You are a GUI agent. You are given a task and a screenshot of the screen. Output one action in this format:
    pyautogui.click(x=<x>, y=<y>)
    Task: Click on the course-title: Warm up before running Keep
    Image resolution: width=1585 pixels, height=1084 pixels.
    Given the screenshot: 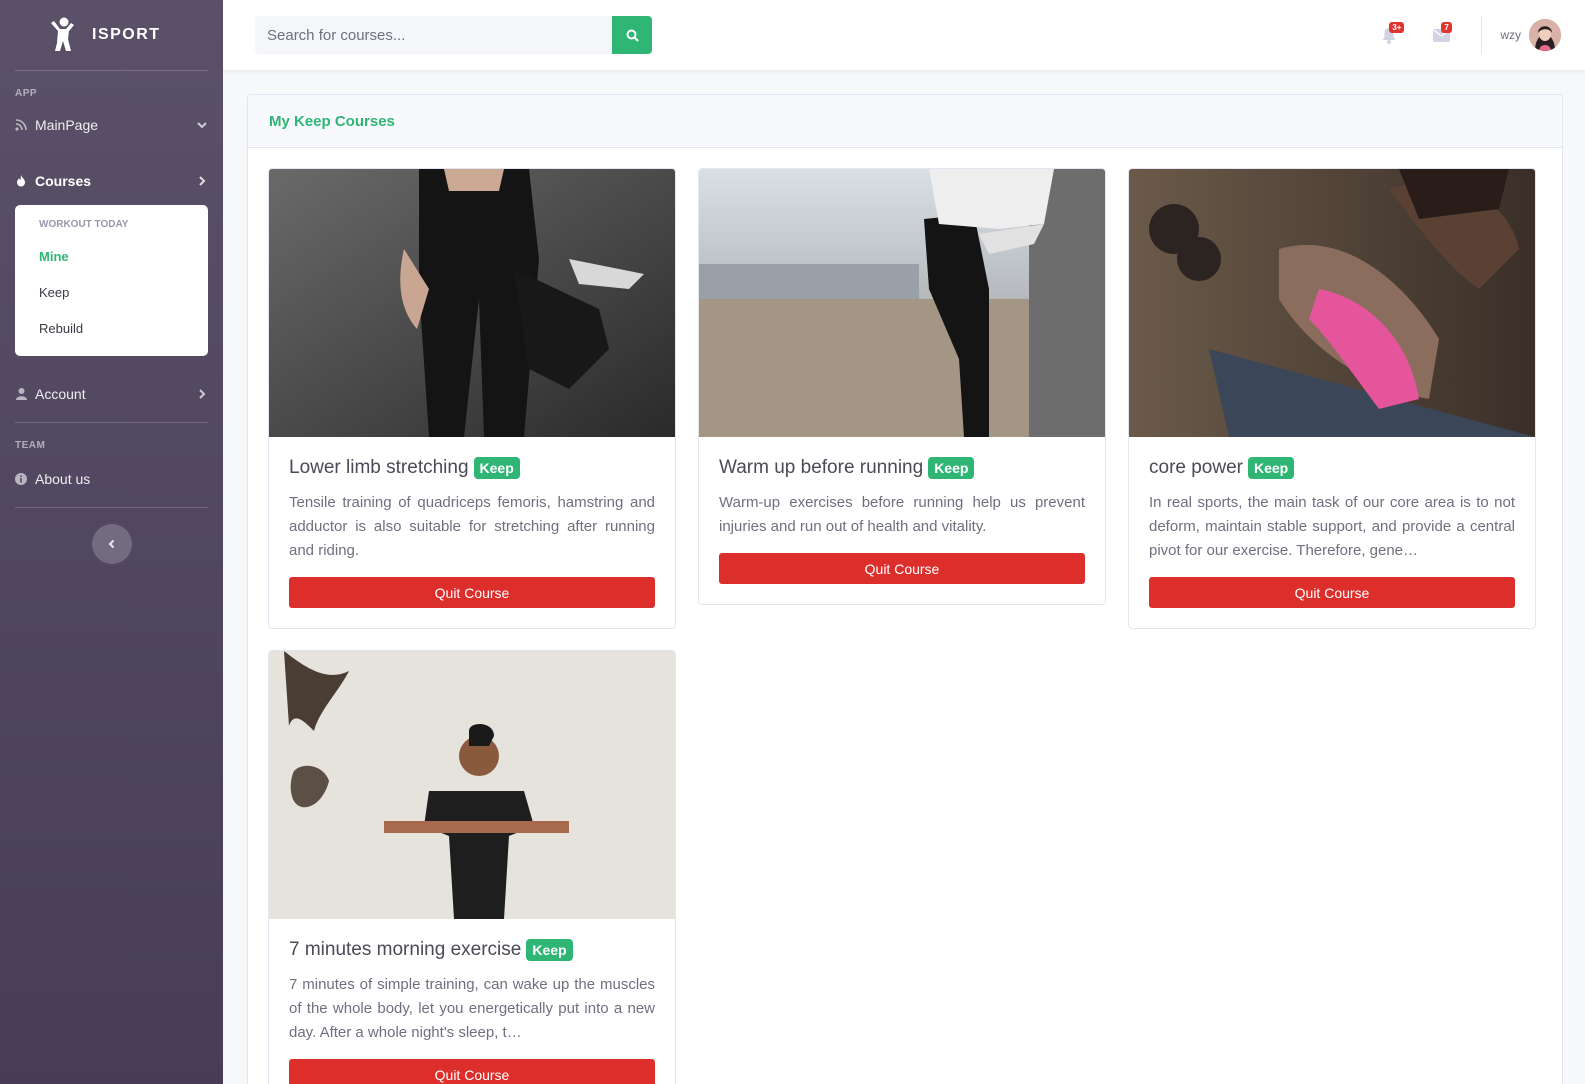 What is the action you would take?
    pyautogui.click(x=902, y=468)
    